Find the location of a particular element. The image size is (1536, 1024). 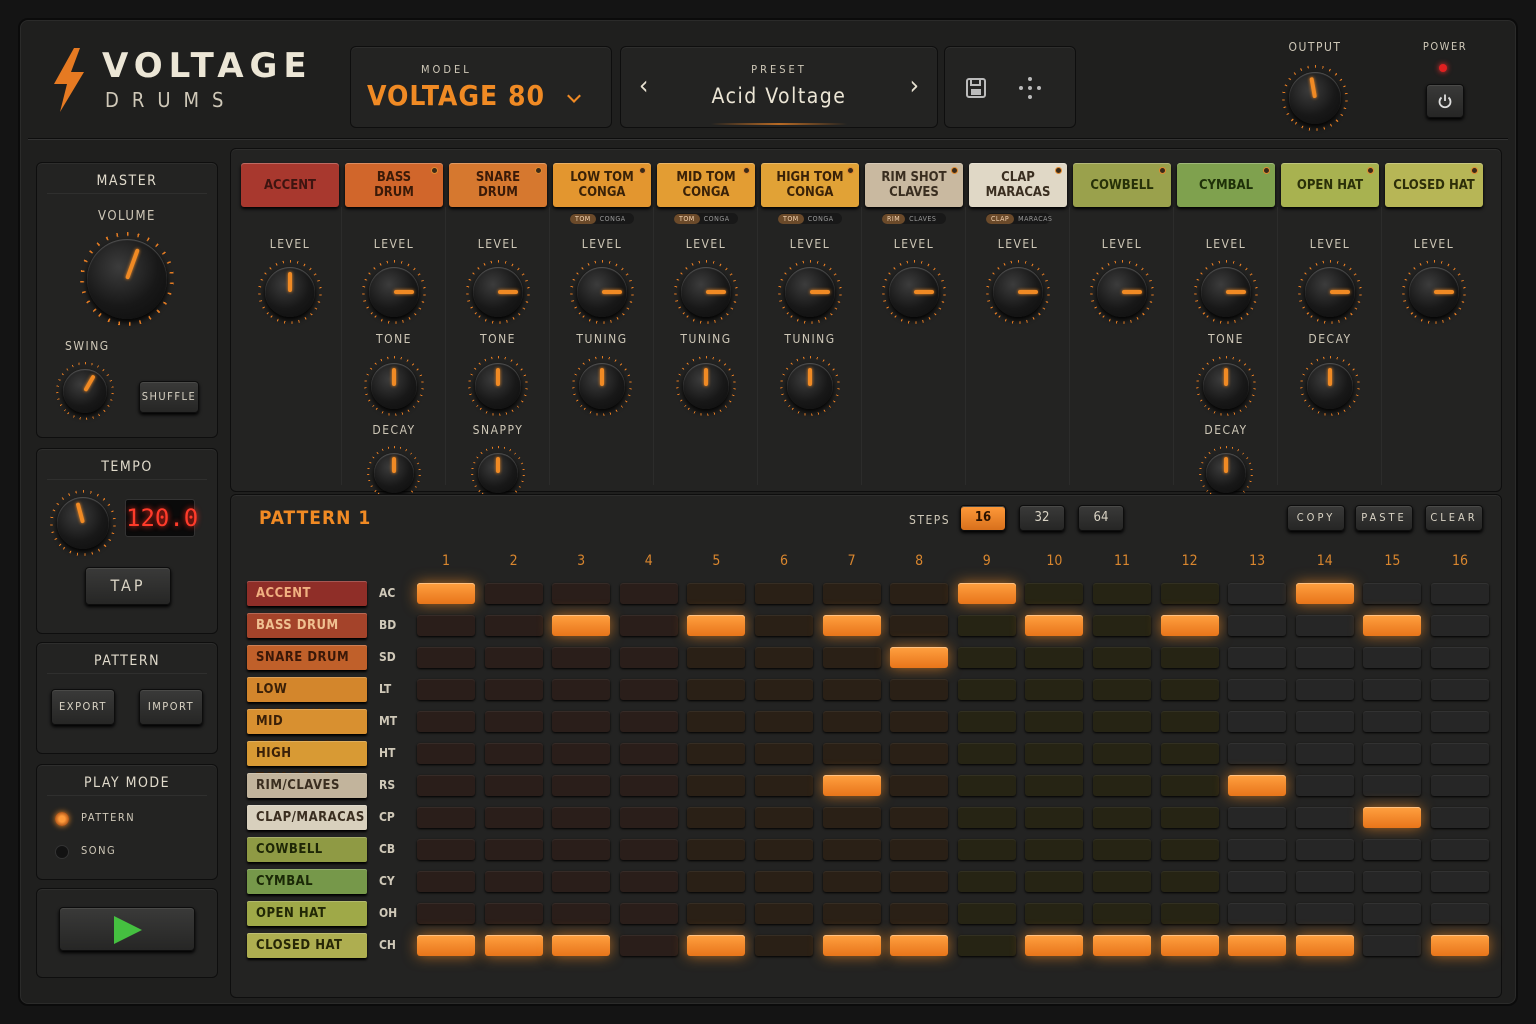

tap-button: TAP is located at coordinates (128, 586).